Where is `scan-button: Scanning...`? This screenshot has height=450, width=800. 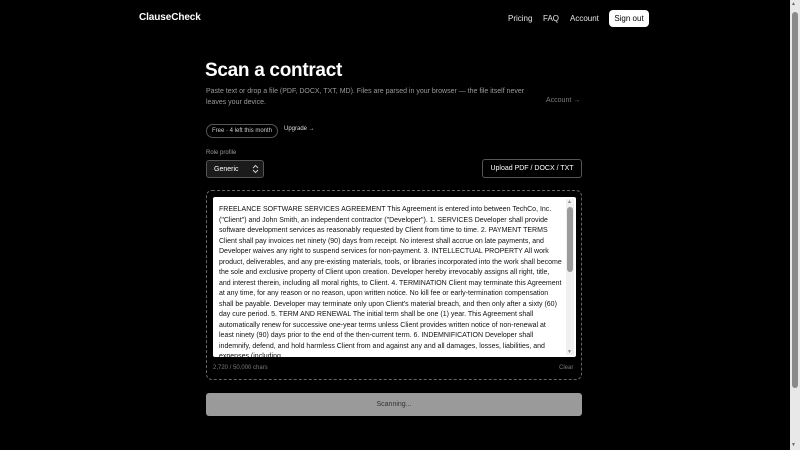 scan-button: Scanning... is located at coordinates (394, 404).